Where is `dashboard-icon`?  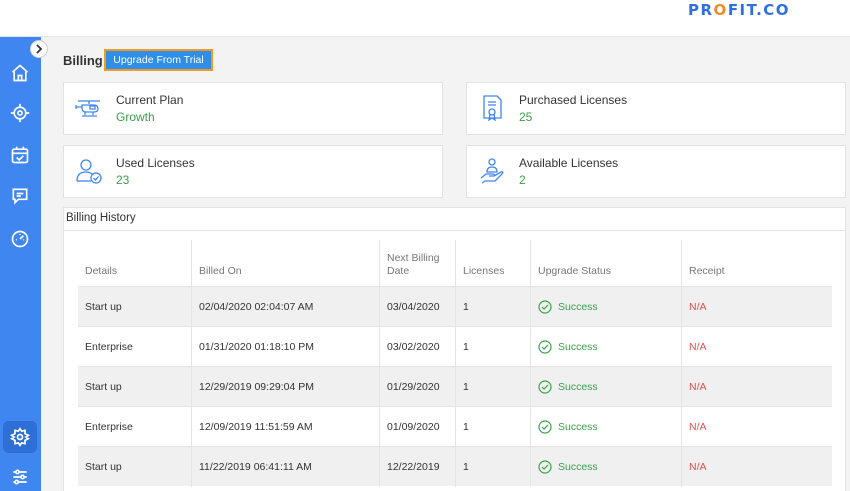 dashboard-icon is located at coordinates (20, 239).